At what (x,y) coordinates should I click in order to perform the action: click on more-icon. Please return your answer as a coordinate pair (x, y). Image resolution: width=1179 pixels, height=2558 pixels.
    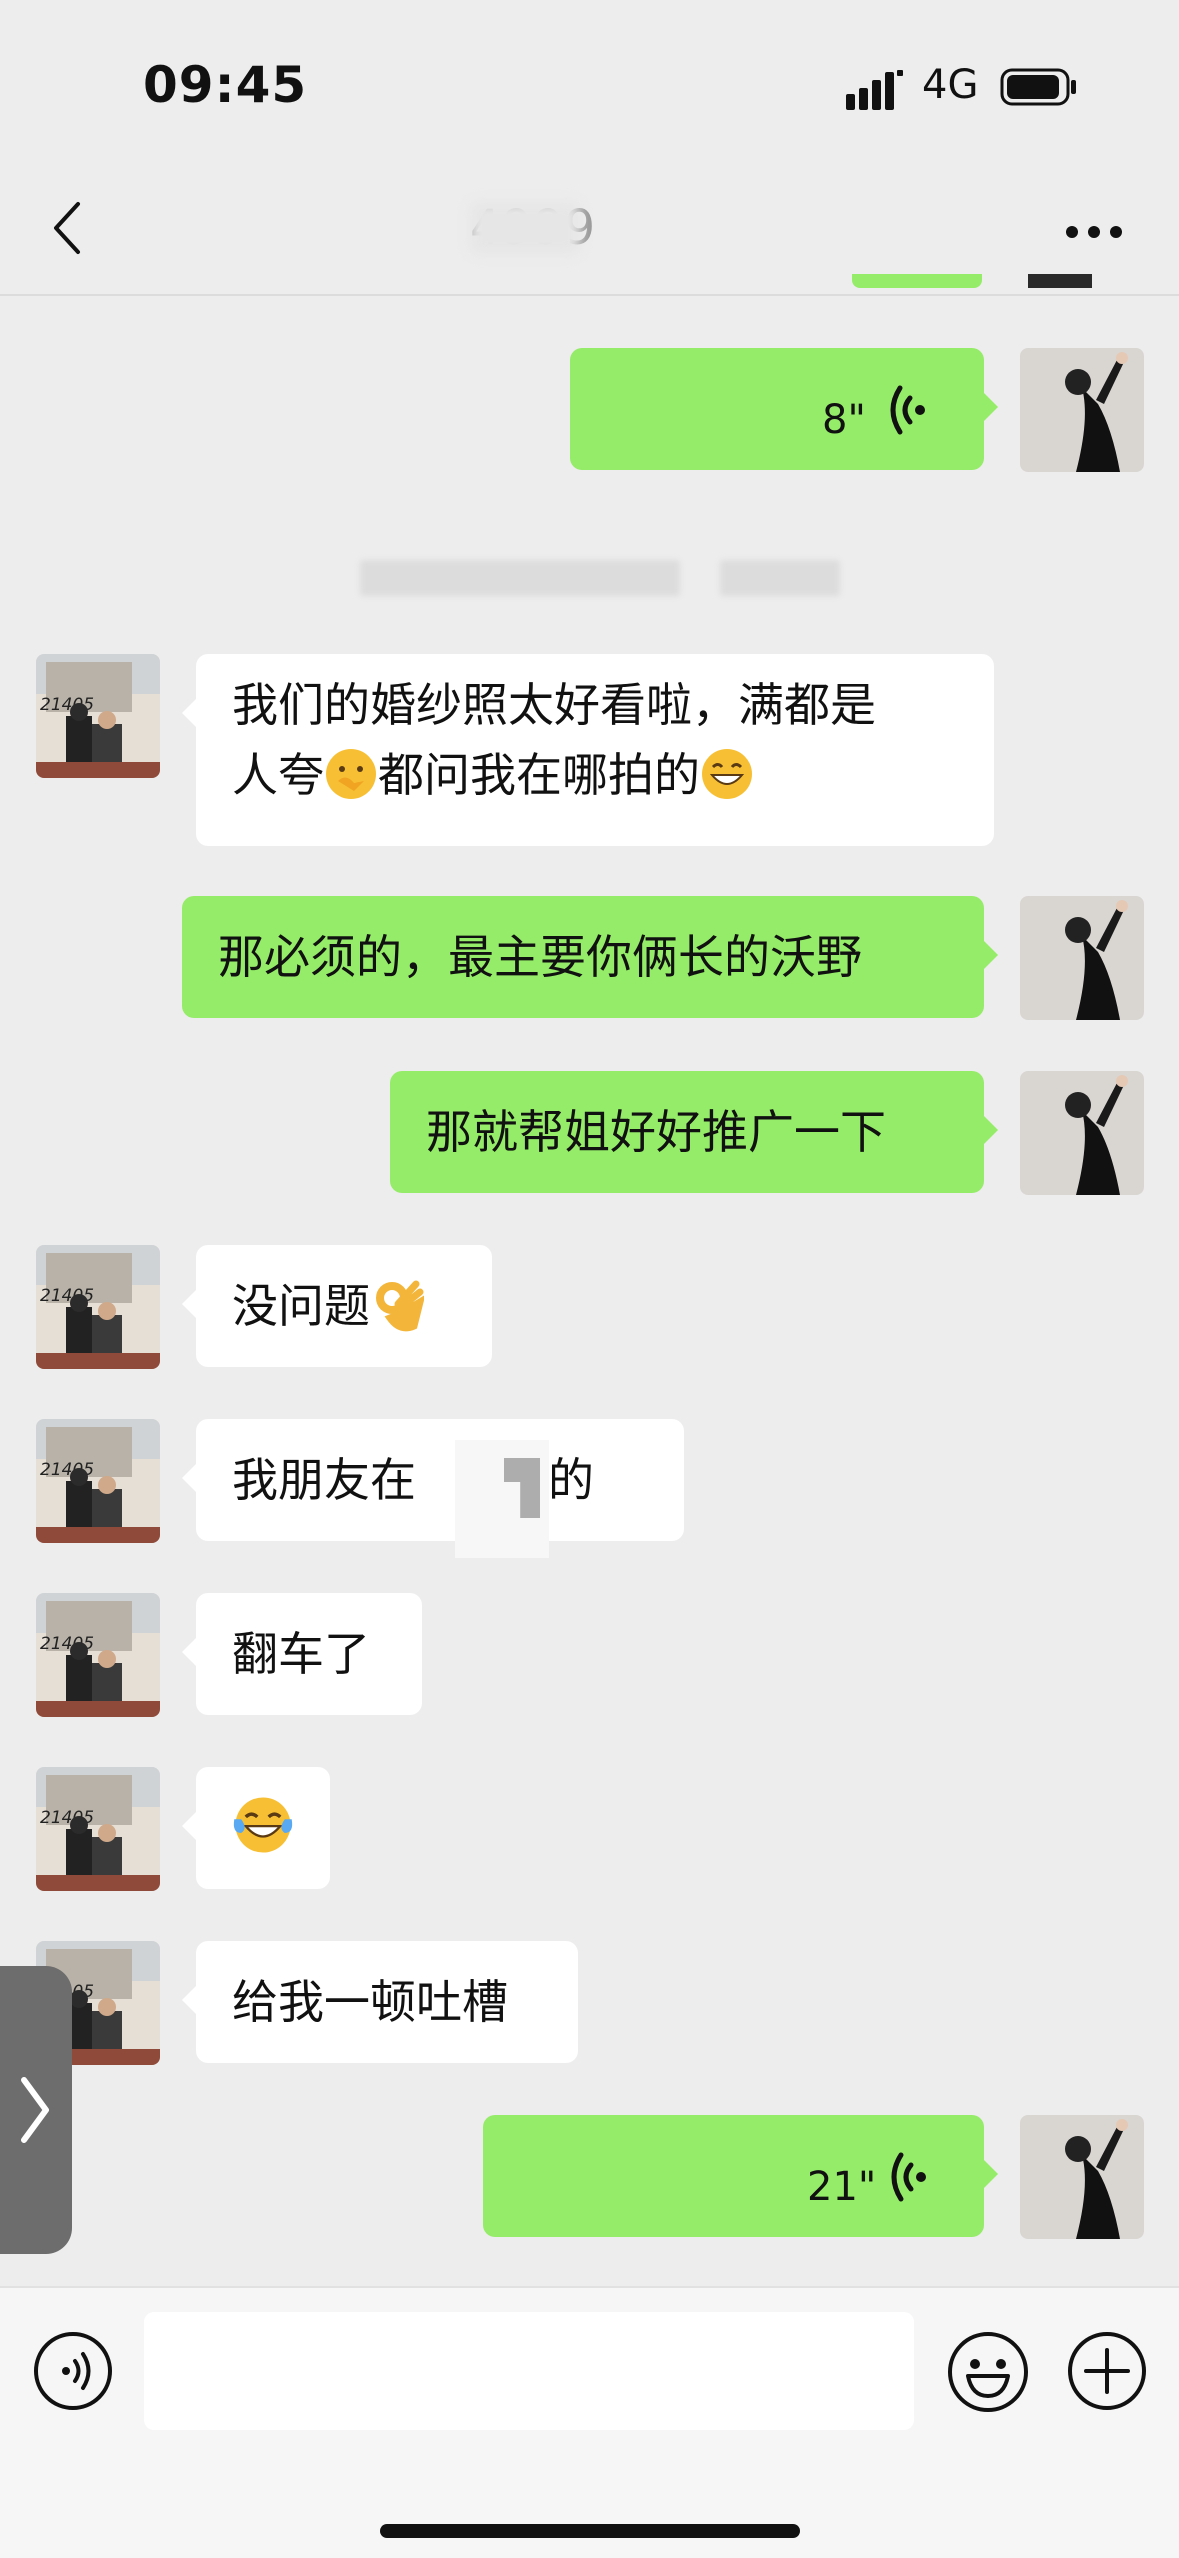
    Looking at the image, I should click on (1094, 232).